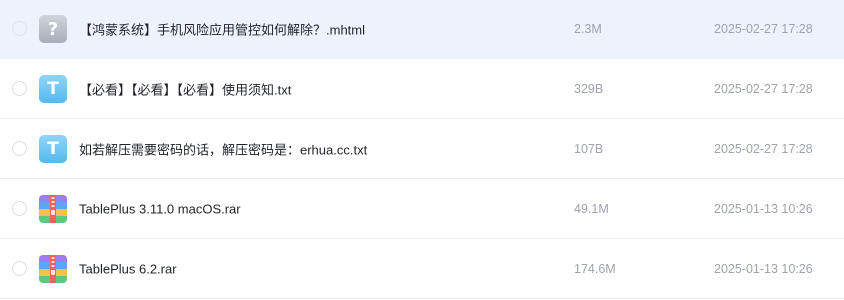 This screenshot has width=844, height=300. I want to click on file-size: 49.1M, so click(591, 208).